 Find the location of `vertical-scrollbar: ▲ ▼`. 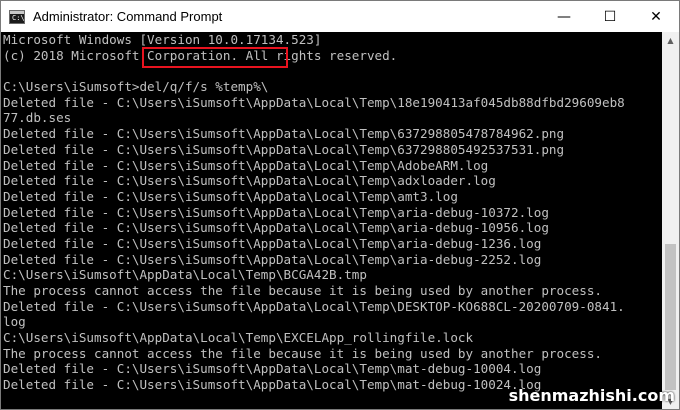

vertical-scrollbar: ▲ ▼ is located at coordinates (670, 220).